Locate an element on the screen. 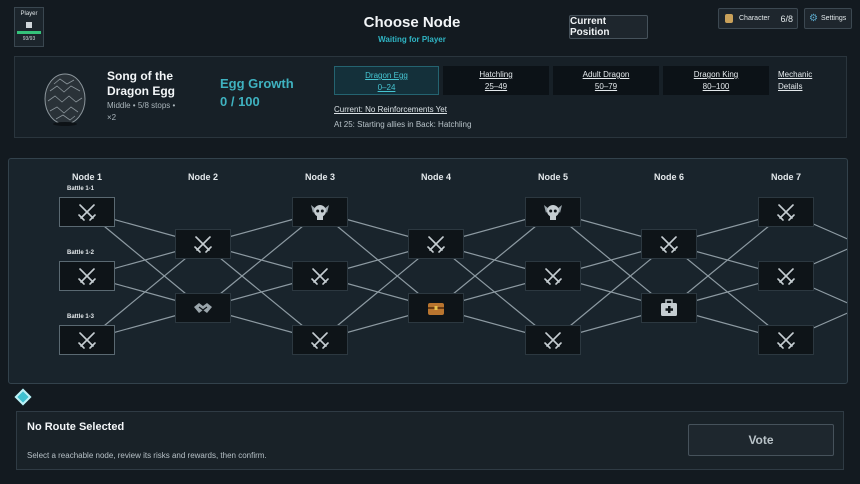 Image resolution: width=860 pixels, height=484 pixels. treasure-chest-icon is located at coordinates (436, 308).